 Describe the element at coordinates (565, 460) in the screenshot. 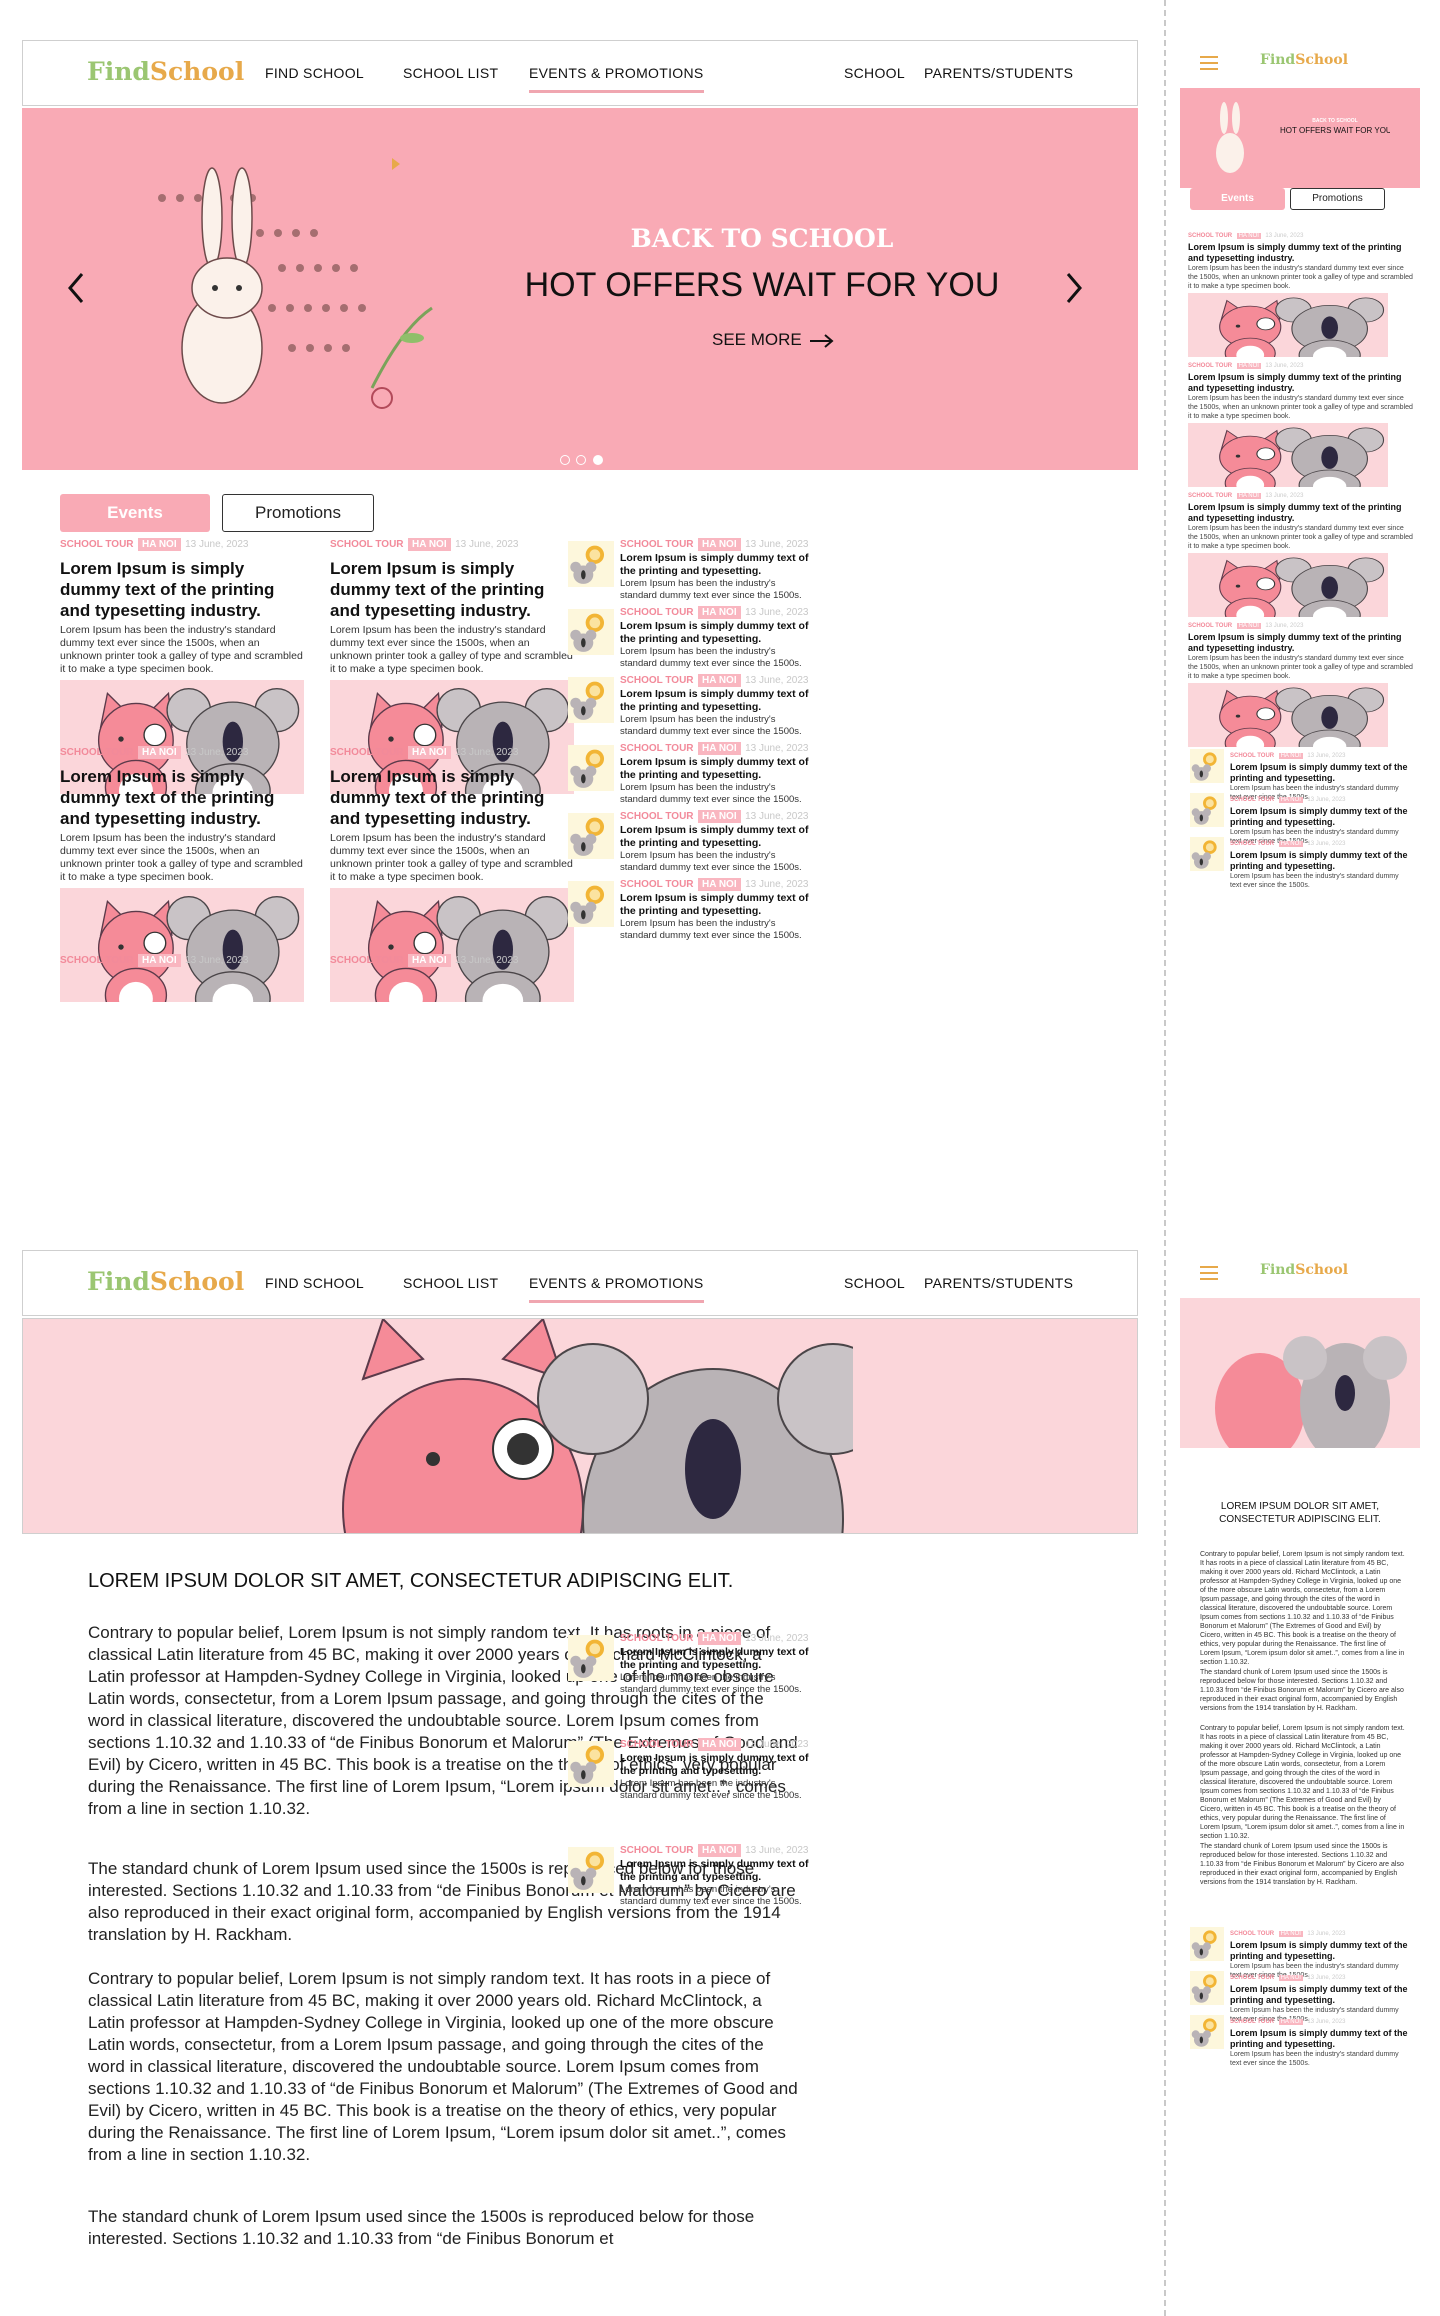

I see `carousel-dot` at that location.